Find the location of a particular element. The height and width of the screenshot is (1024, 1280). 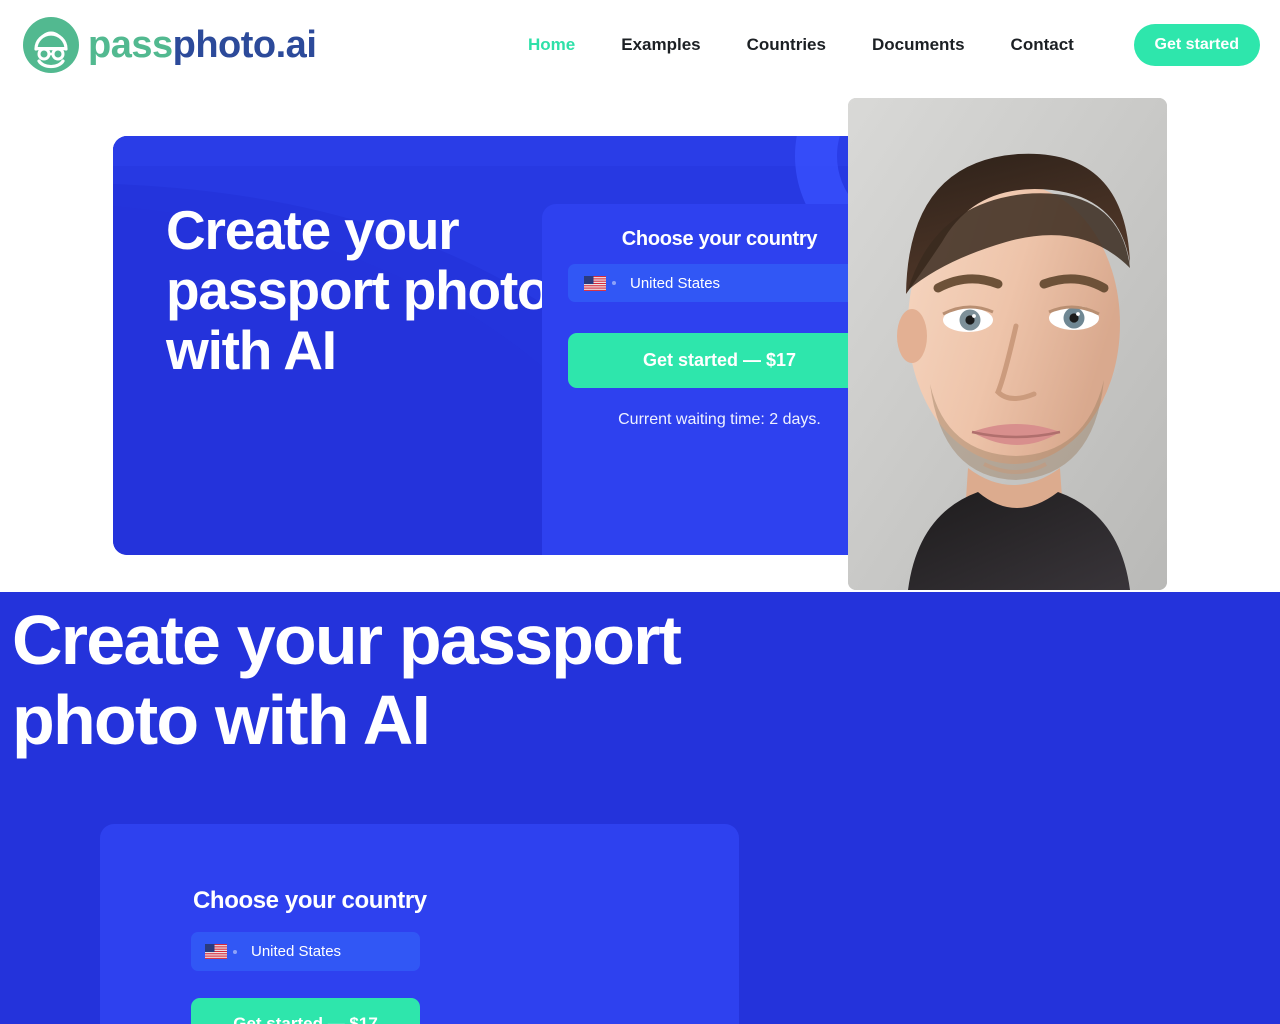

passport-face-icon is located at coordinates (51, 45).